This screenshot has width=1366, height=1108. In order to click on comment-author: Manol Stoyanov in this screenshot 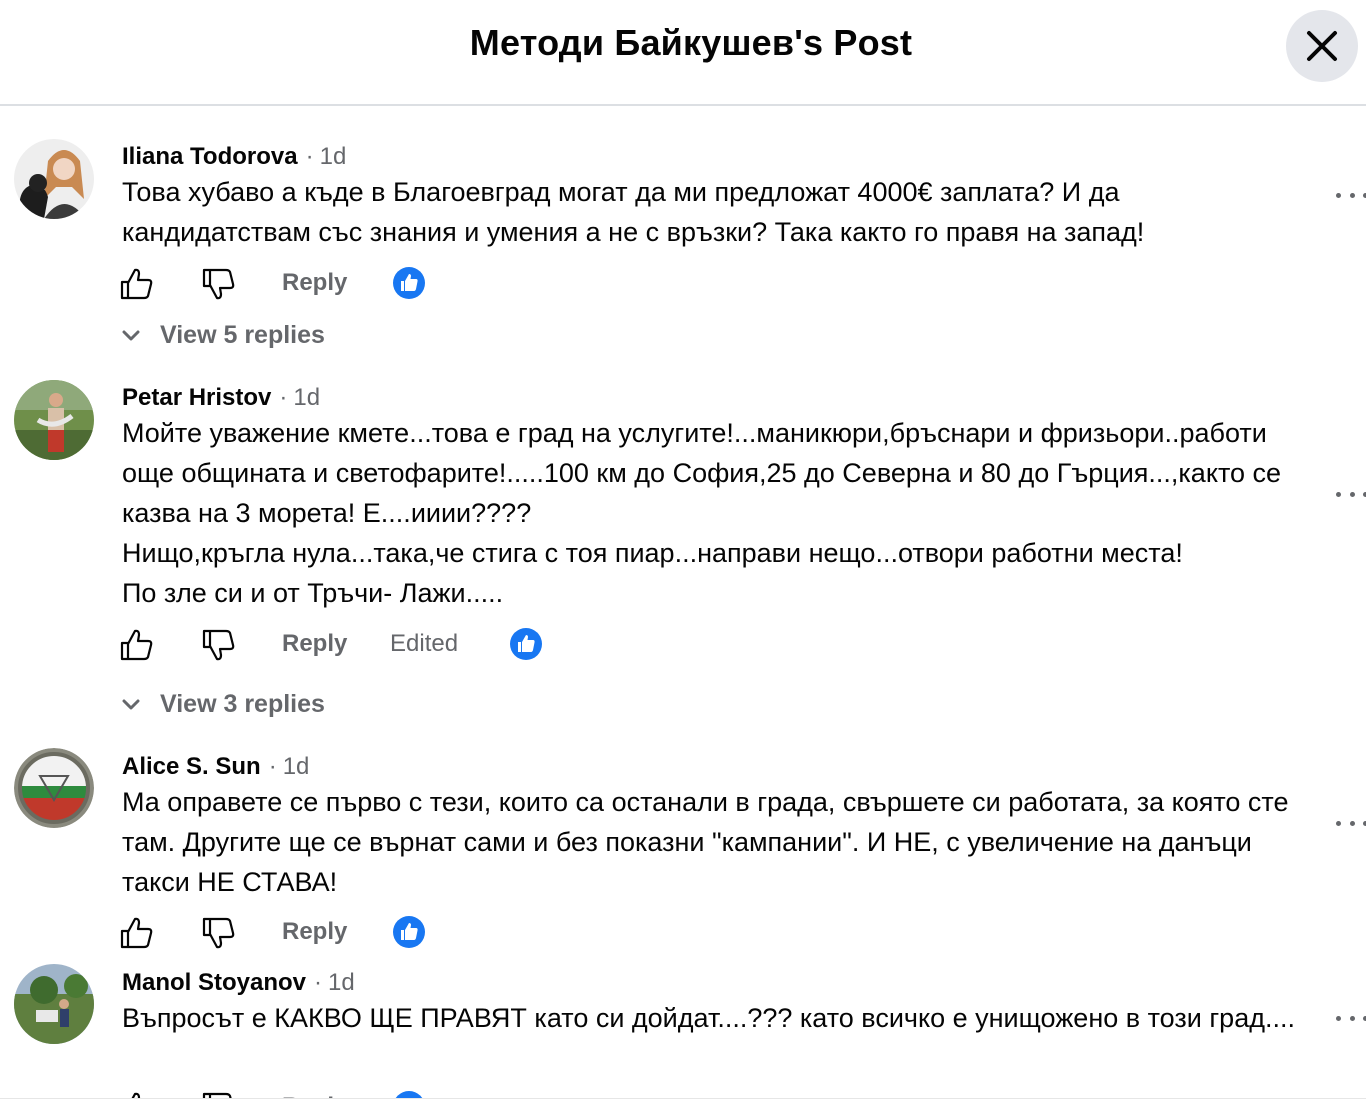, I will do `click(214, 982)`.